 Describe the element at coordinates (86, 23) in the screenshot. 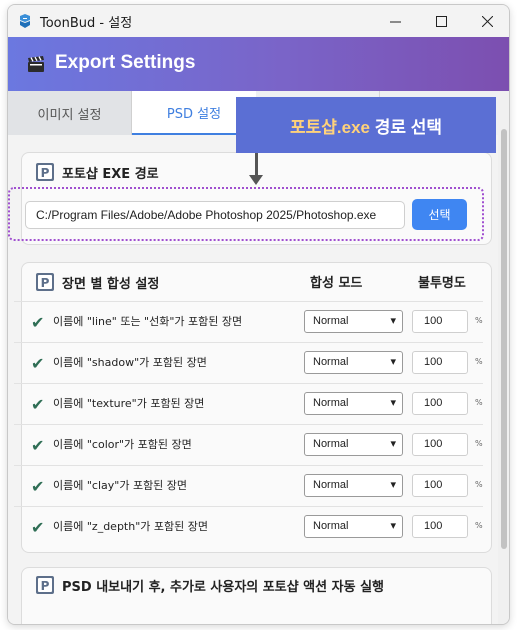

I see `window-title: ToonBud - 설정` at that location.